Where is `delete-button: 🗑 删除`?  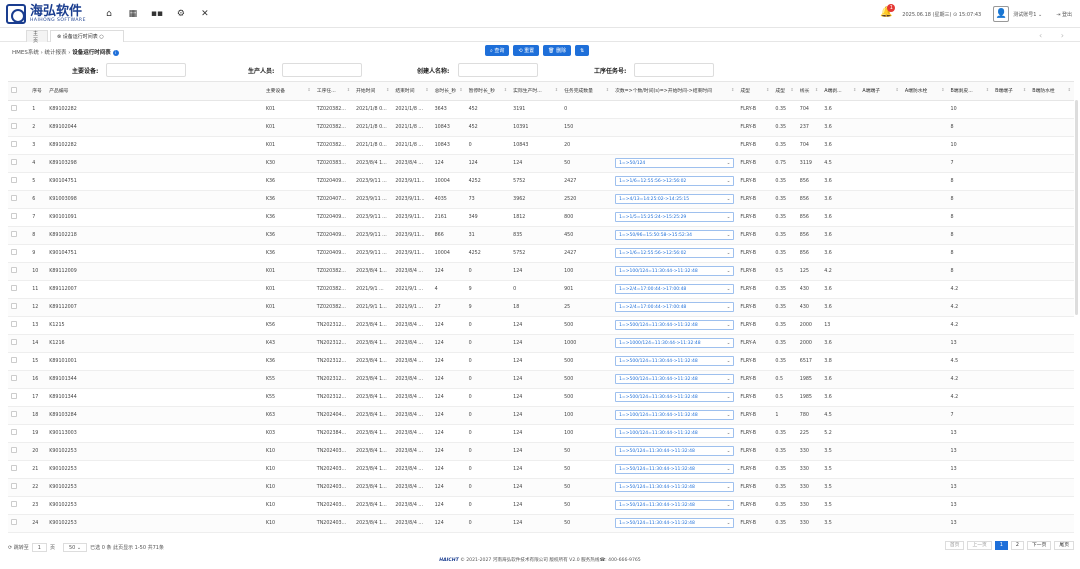
delete-button: 🗑 删除 is located at coordinates (557, 50).